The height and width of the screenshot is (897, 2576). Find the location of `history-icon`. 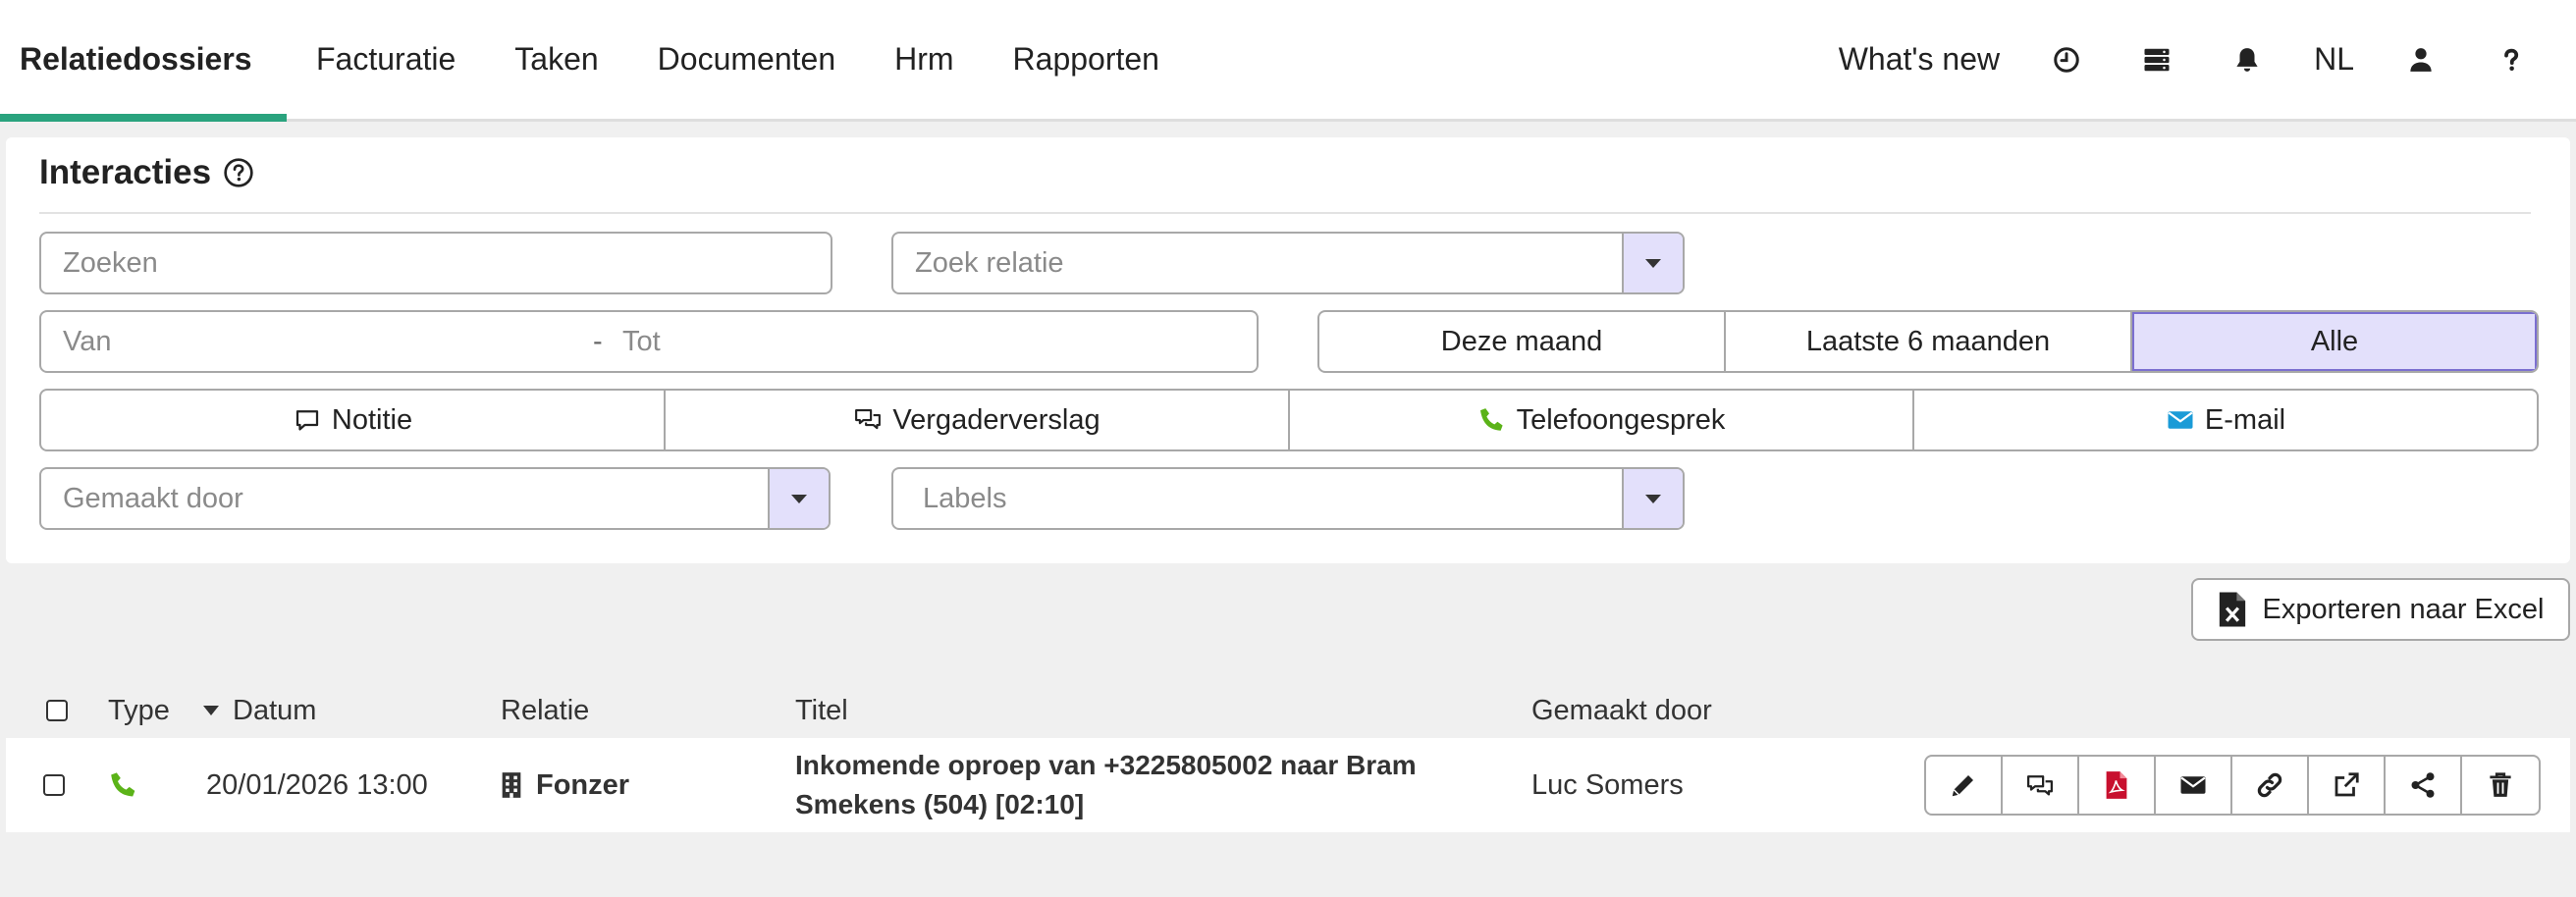

history-icon is located at coordinates (2066, 59).